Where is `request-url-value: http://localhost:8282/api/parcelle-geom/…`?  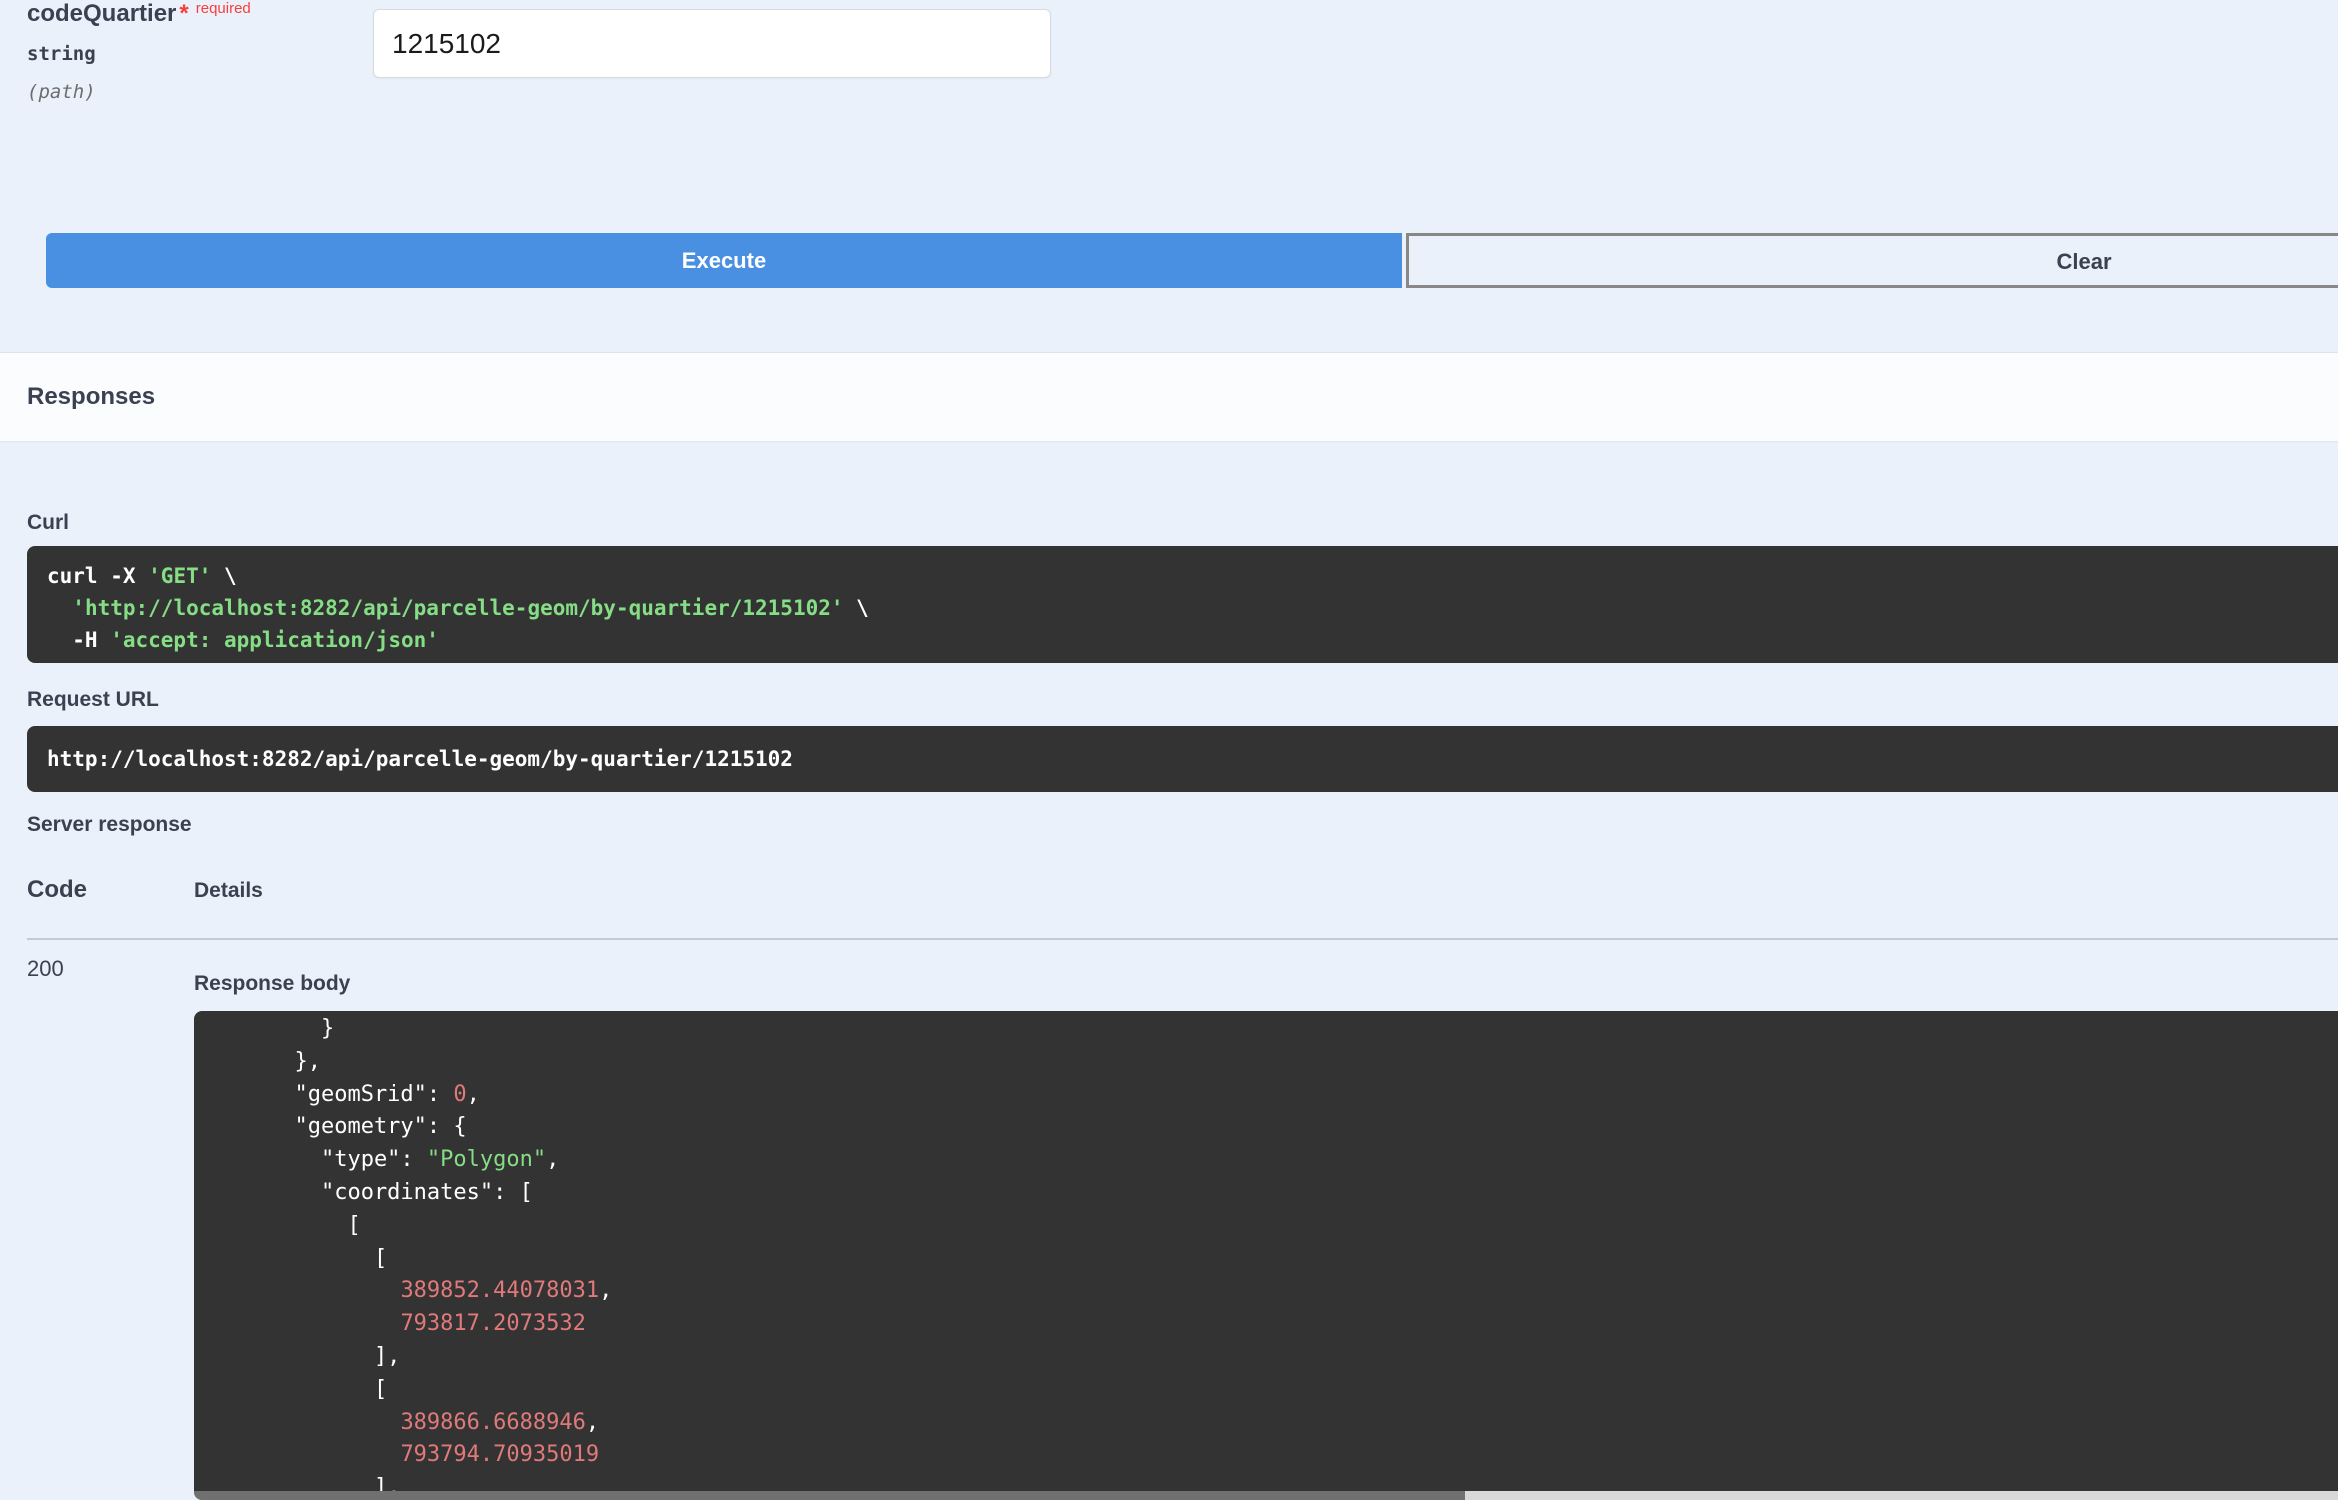 request-url-value: http://localhost:8282/api/parcelle-geom/… is located at coordinates (420, 759).